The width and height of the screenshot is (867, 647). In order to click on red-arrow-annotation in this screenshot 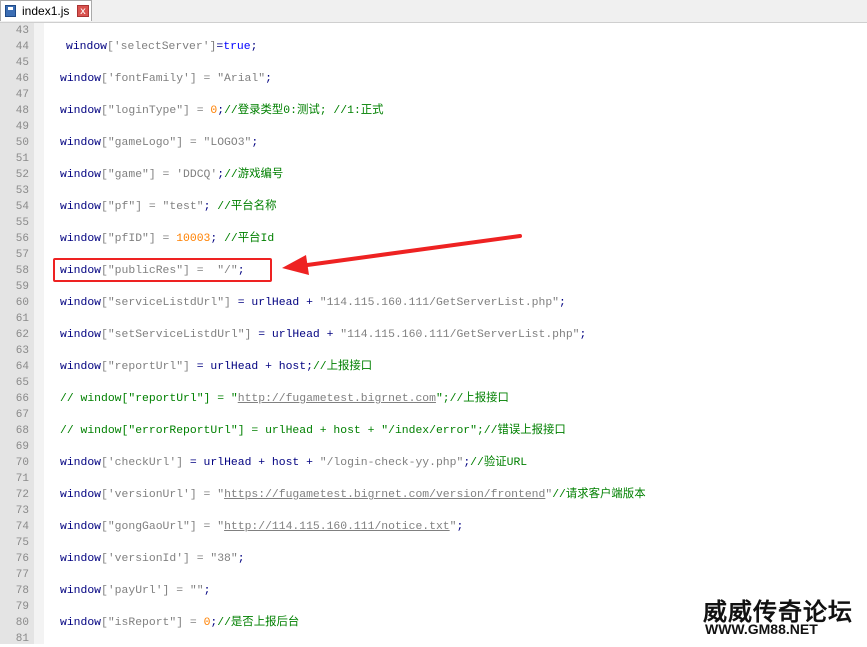, I will do `click(402, 254)`.